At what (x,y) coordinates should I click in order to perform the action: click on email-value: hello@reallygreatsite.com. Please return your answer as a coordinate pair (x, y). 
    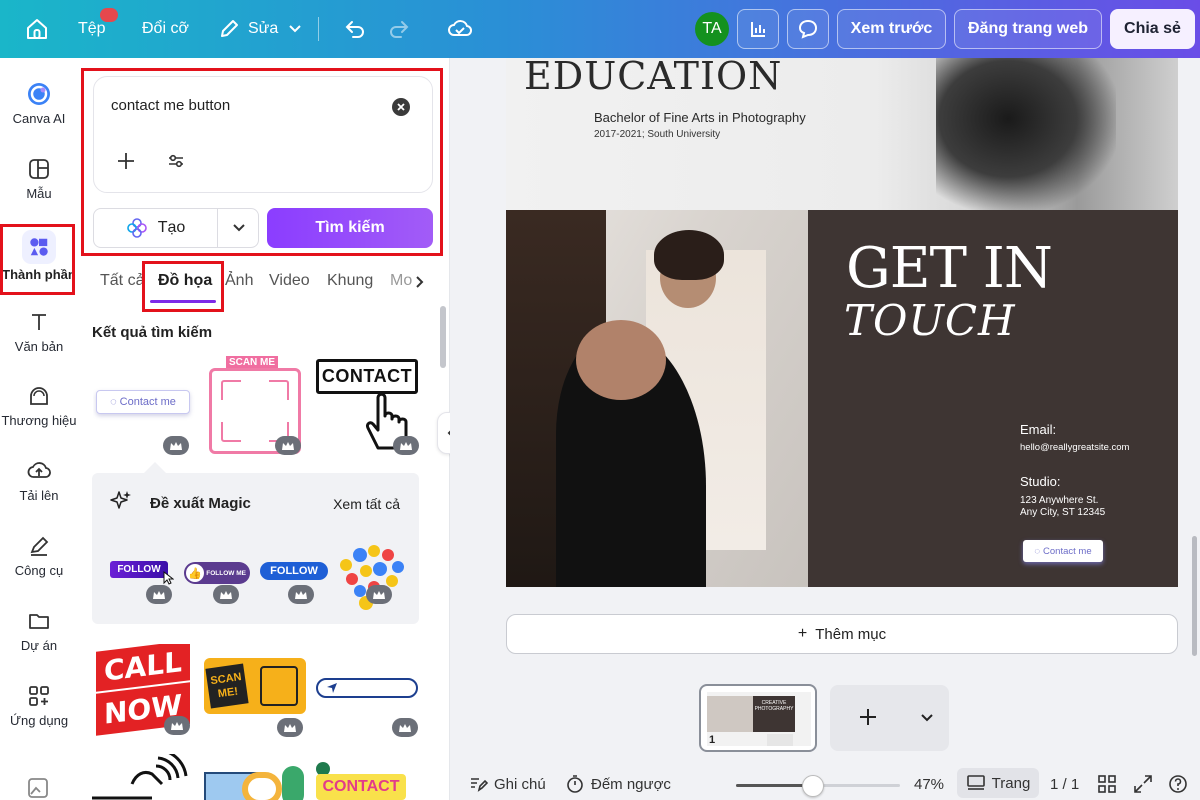
    Looking at the image, I should click on (1074, 447).